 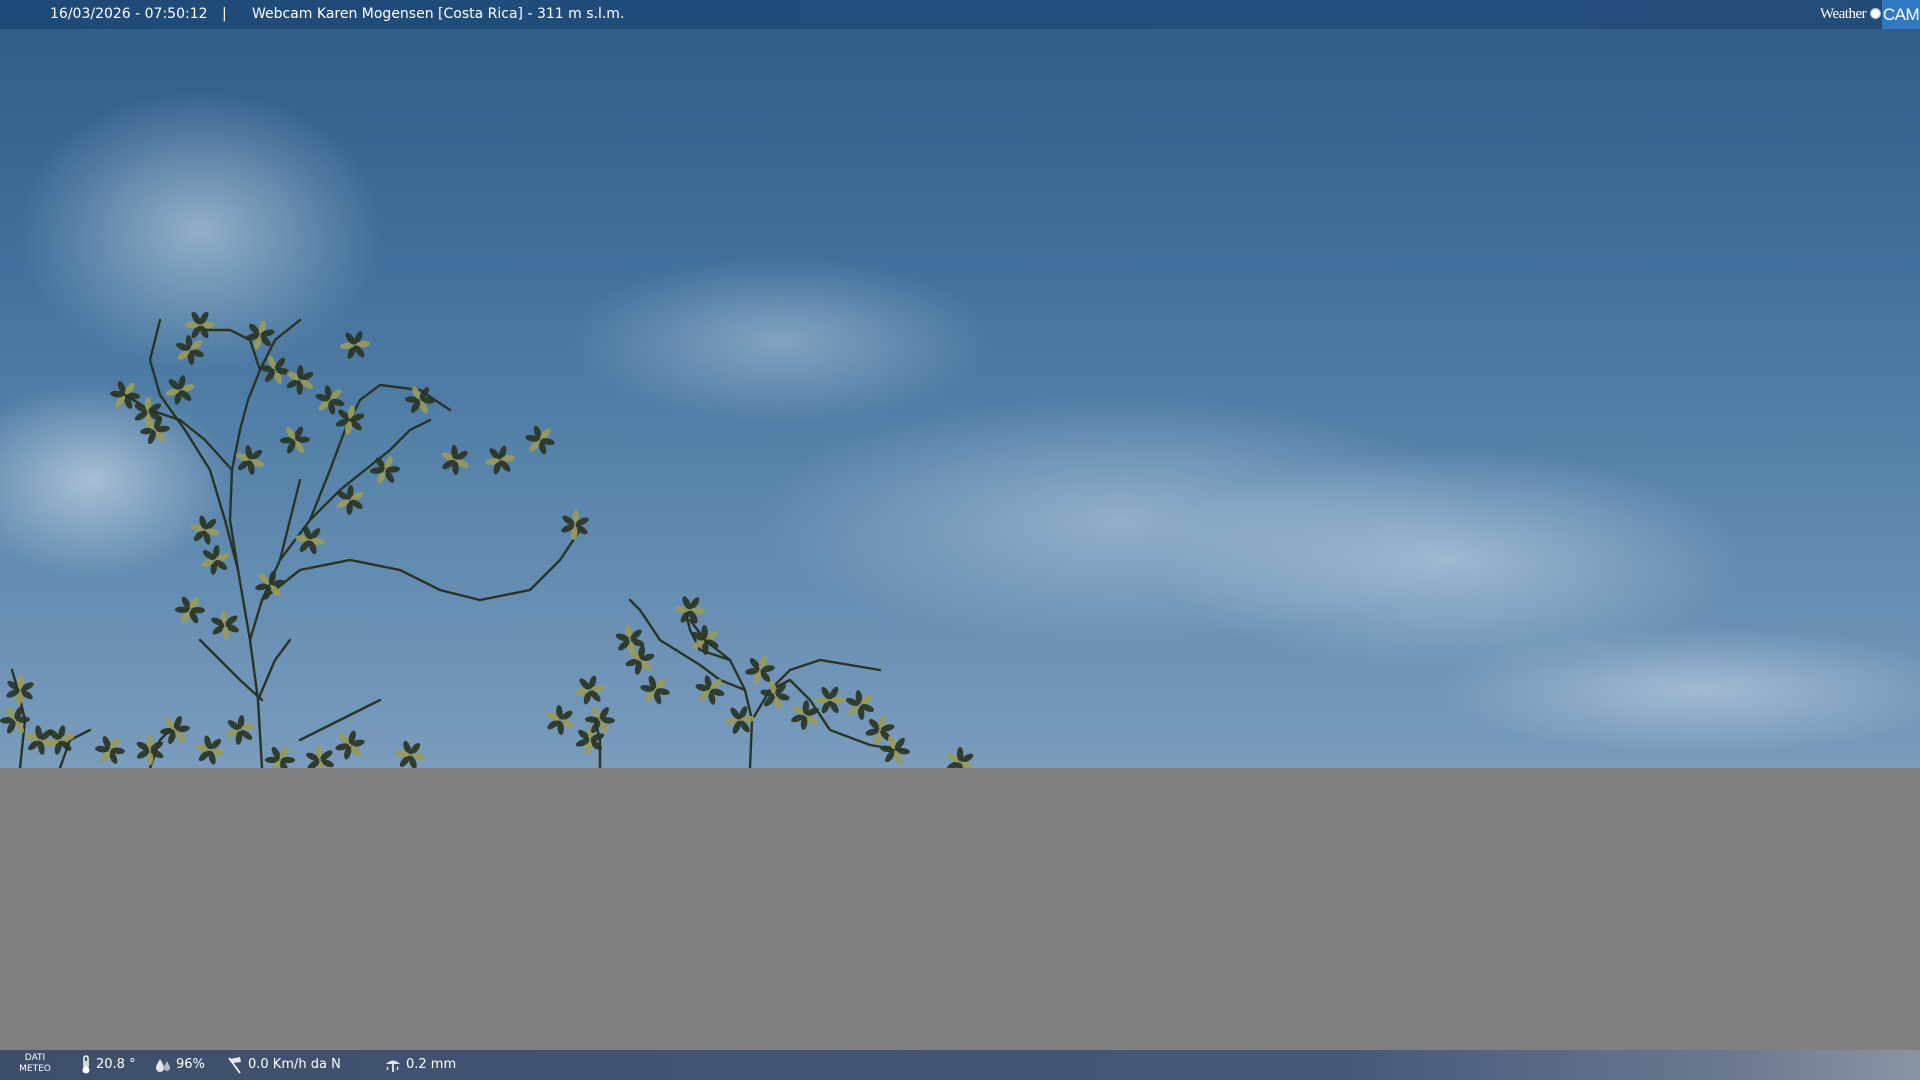 I want to click on logo-word-cam: CAM, so click(x=1901, y=14).